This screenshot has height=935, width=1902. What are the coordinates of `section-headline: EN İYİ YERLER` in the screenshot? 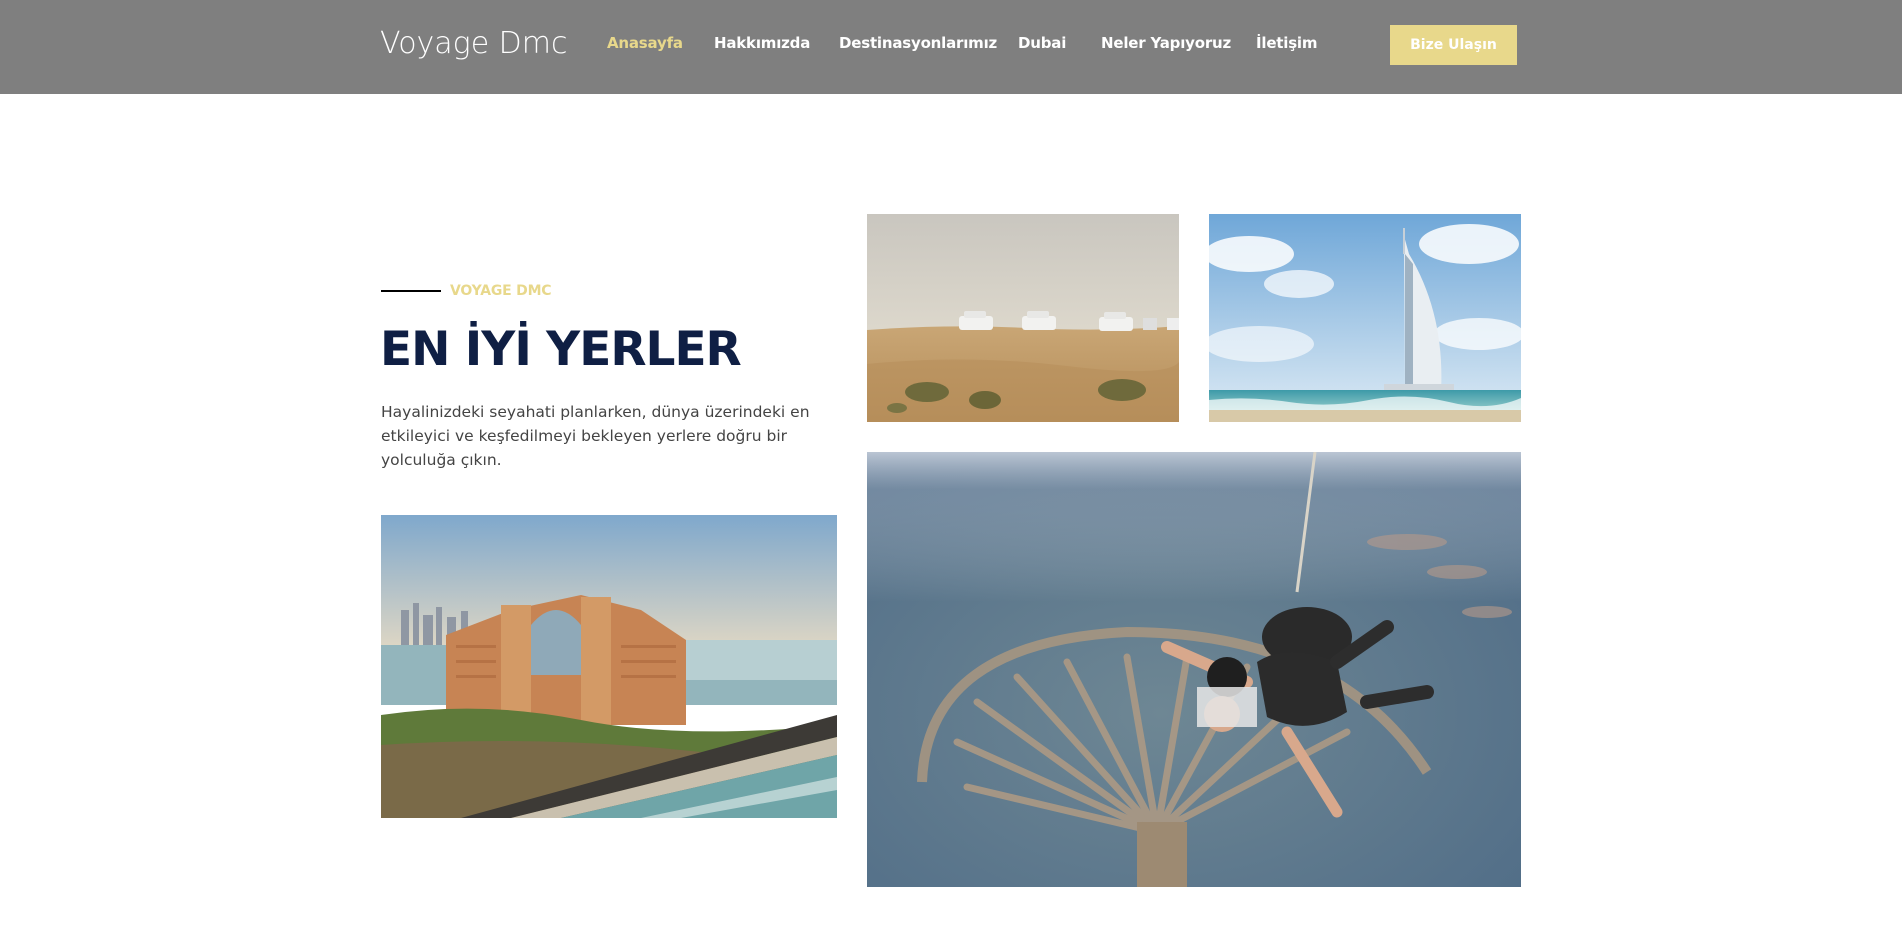 It's located at (561, 349).